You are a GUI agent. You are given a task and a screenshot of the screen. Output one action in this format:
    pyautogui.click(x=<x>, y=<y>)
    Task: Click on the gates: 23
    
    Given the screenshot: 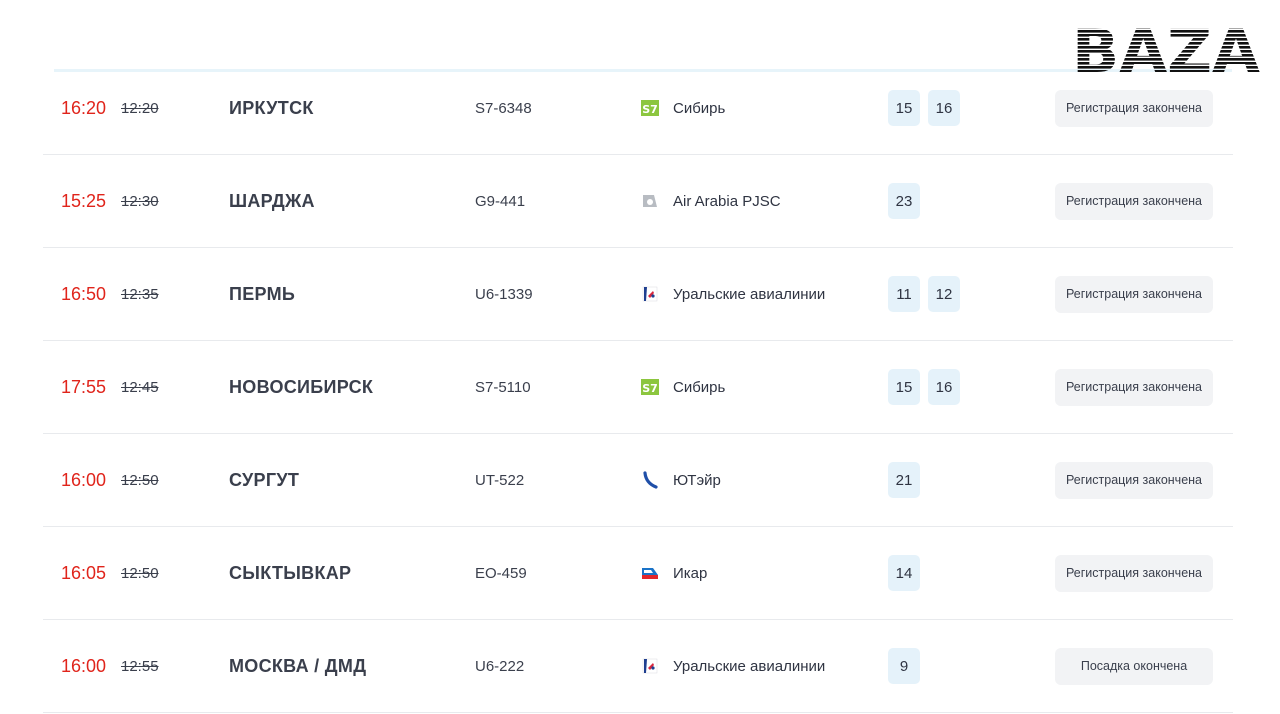 What is the action you would take?
    pyautogui.click(x=904, y=201)
    